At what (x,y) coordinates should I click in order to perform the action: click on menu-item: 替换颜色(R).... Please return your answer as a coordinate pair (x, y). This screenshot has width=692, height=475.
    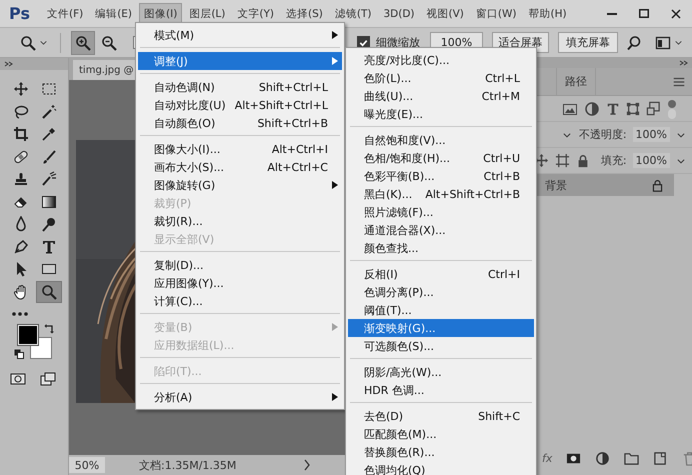
    Looking at the image, I should click on (441, 452).